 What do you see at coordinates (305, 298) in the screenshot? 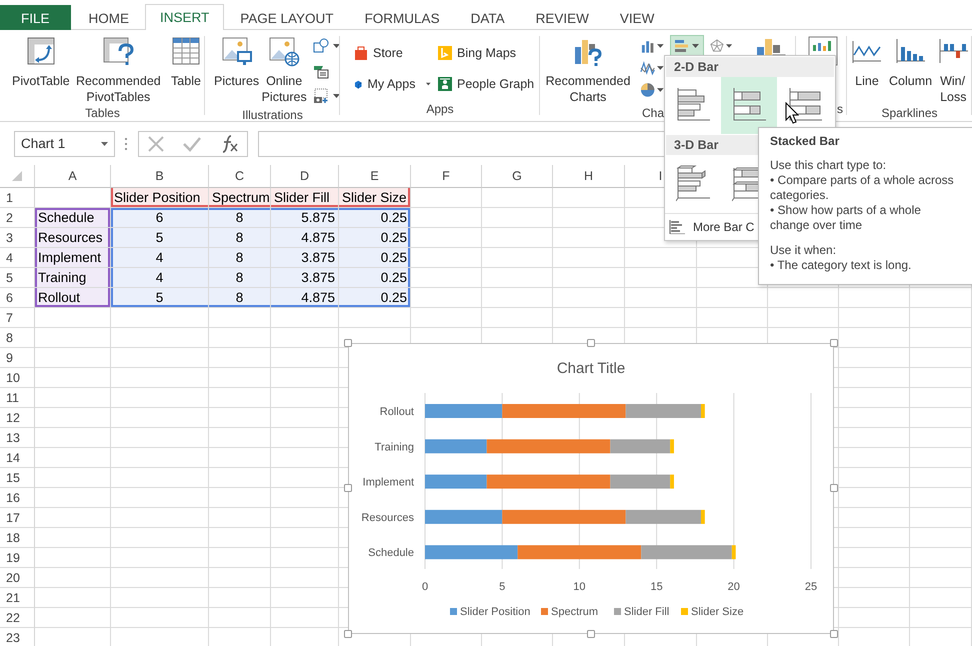
I see `table-cell: 4.875` at bounding box center [305, 298].